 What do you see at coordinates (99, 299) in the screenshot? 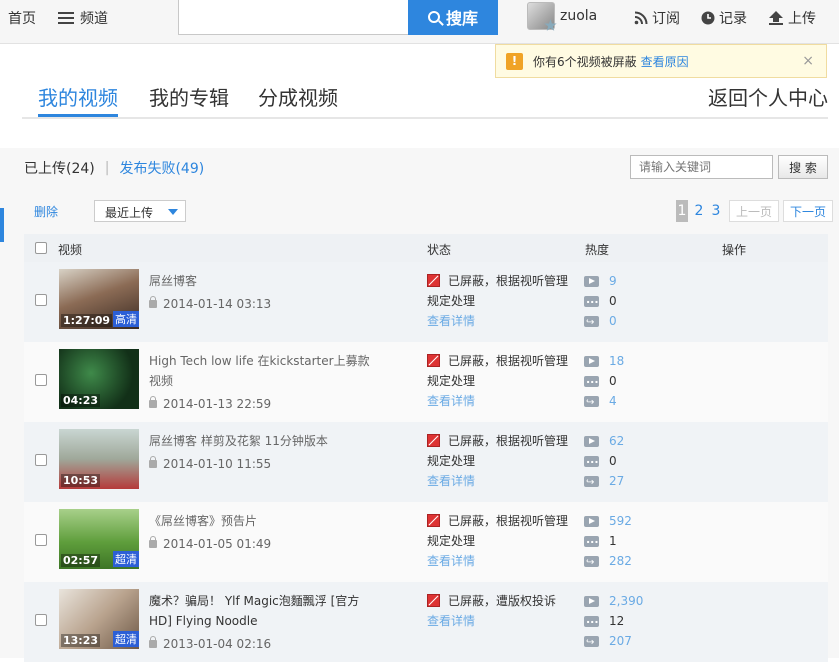
I see `video-thumbnail: 1:27:09 高清` at bounding box center [99, 299].